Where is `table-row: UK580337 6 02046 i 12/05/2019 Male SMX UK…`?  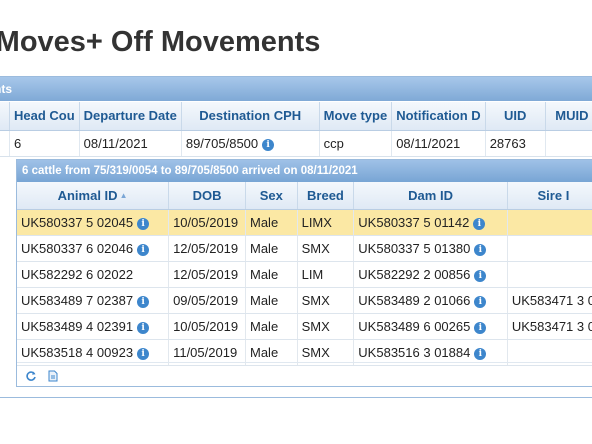 table-row: UK580337 6 02046 i 12/05/2019 Male SMX UK… is located at coordinates (304, 248).